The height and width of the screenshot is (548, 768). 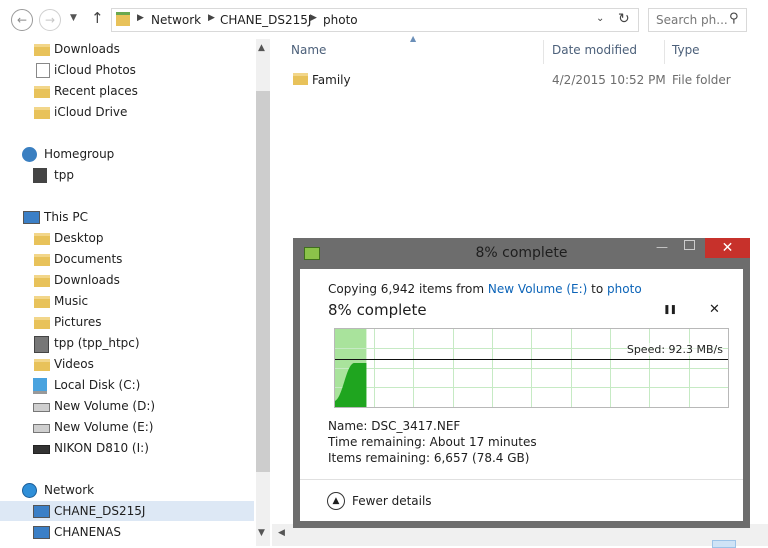 What do you see at coordinates (624, 19) in the screenshot?
I see `refresh-icon: ↻` at bounding box center [624, 19].